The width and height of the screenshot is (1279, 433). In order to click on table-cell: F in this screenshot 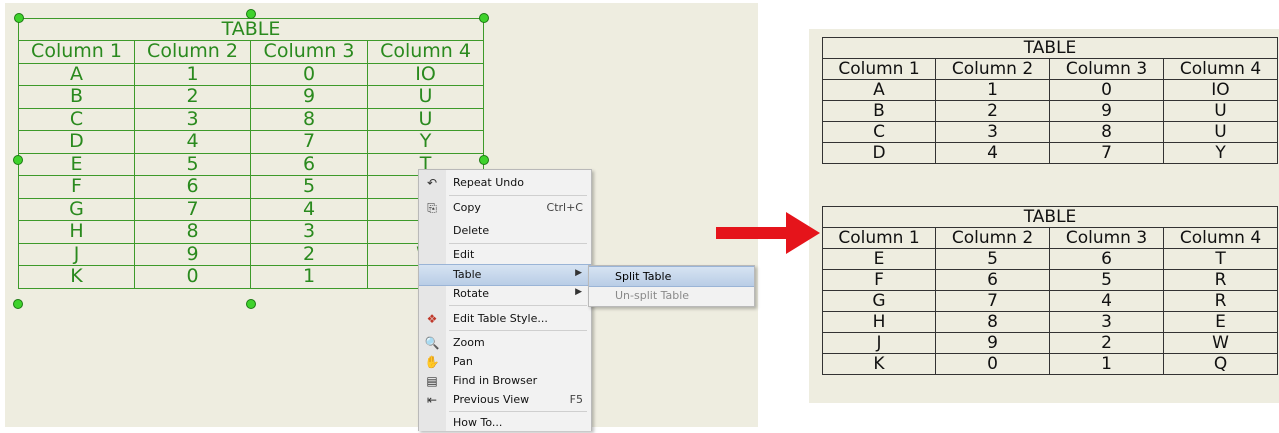, I will do `click(879, 280)`.